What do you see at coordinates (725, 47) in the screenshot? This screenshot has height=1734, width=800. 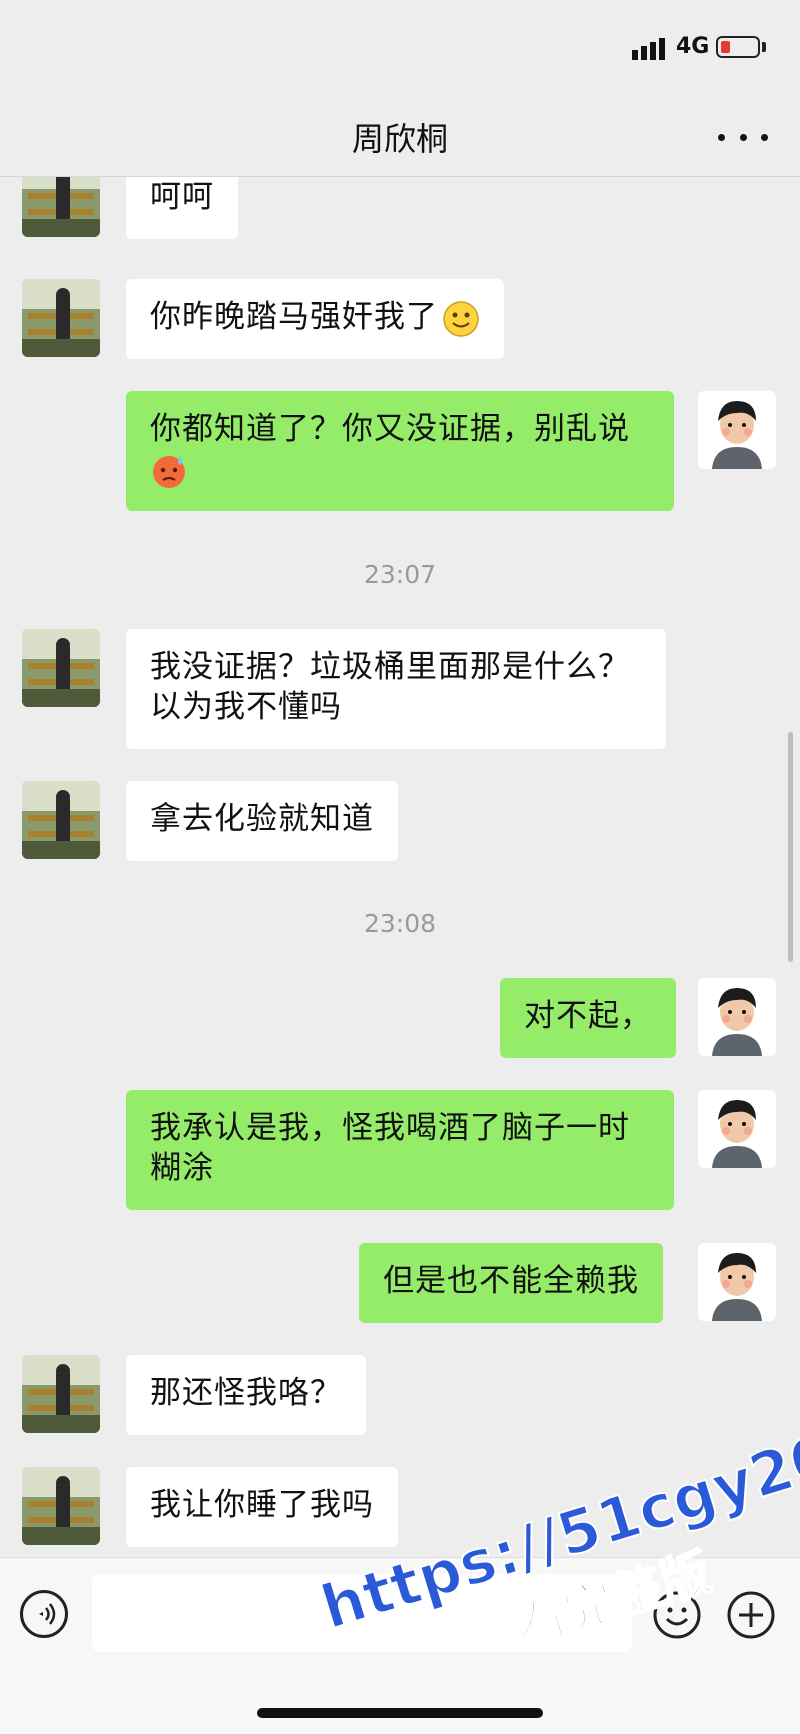 I see `battery-level` at bounding box center [725, 47].